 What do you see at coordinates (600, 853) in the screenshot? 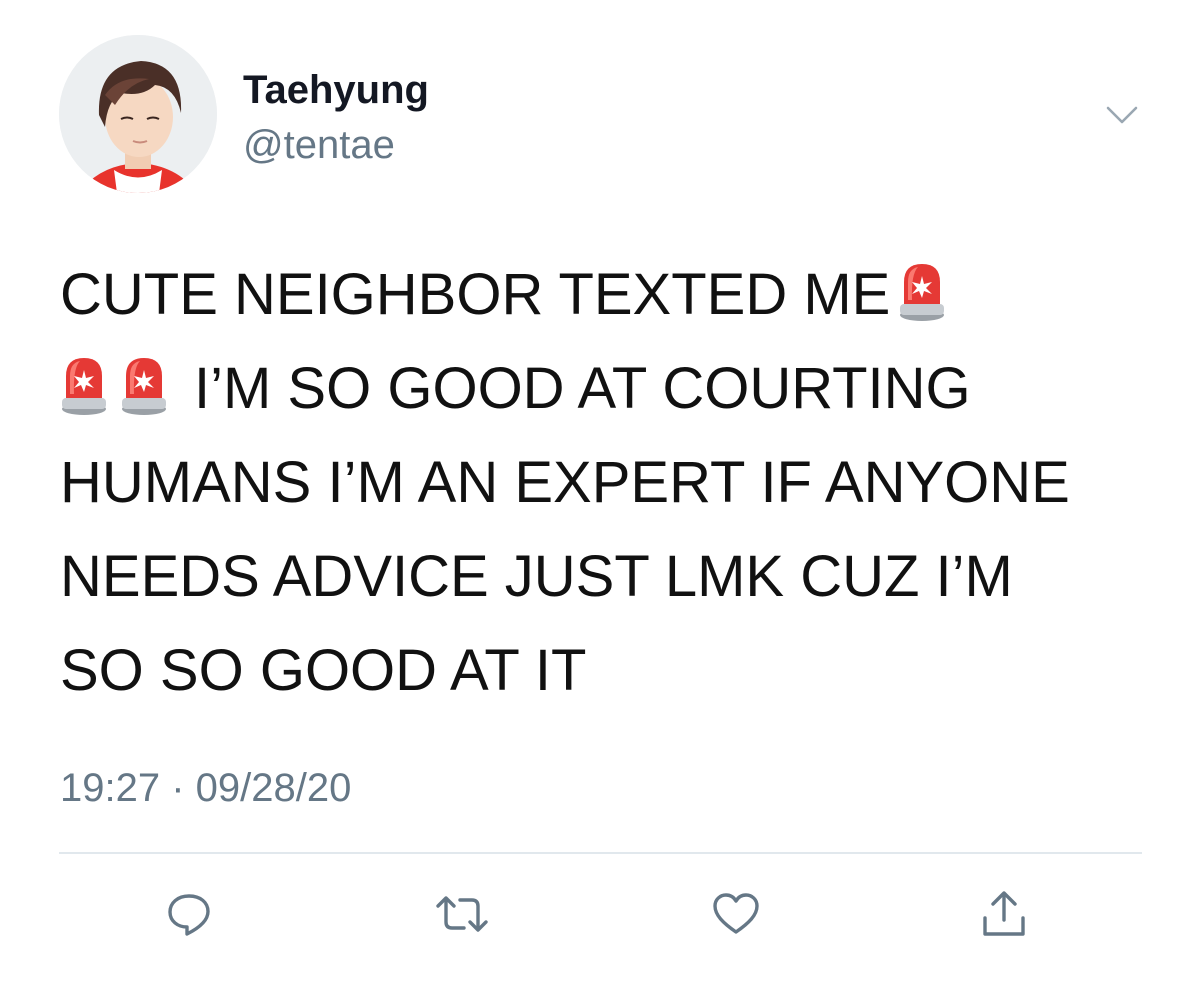
I see `divider` at bounding box center [600, 853].